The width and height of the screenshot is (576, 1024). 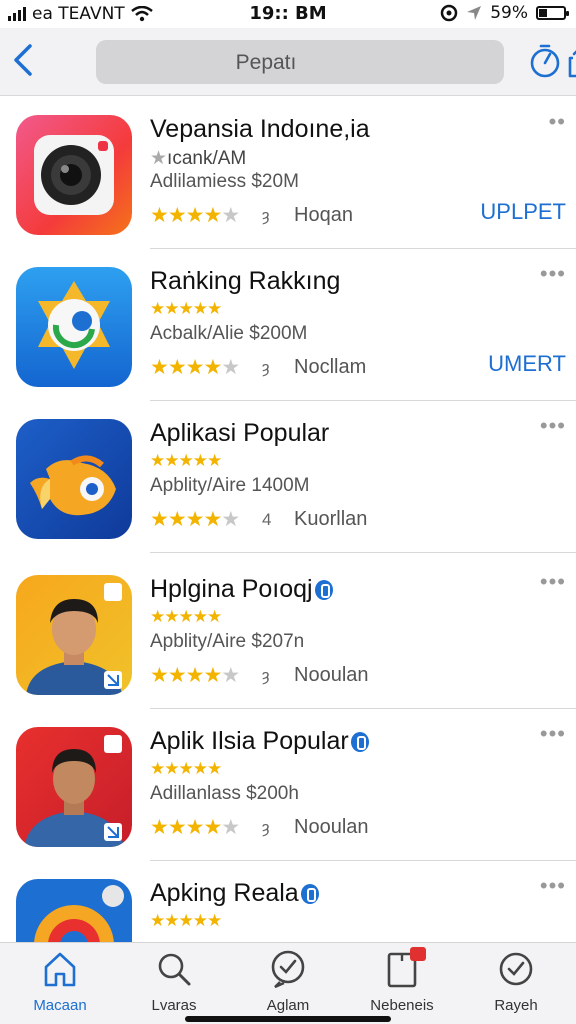 I want to click on update-button: UPLPET, so click(x=523, y=212).